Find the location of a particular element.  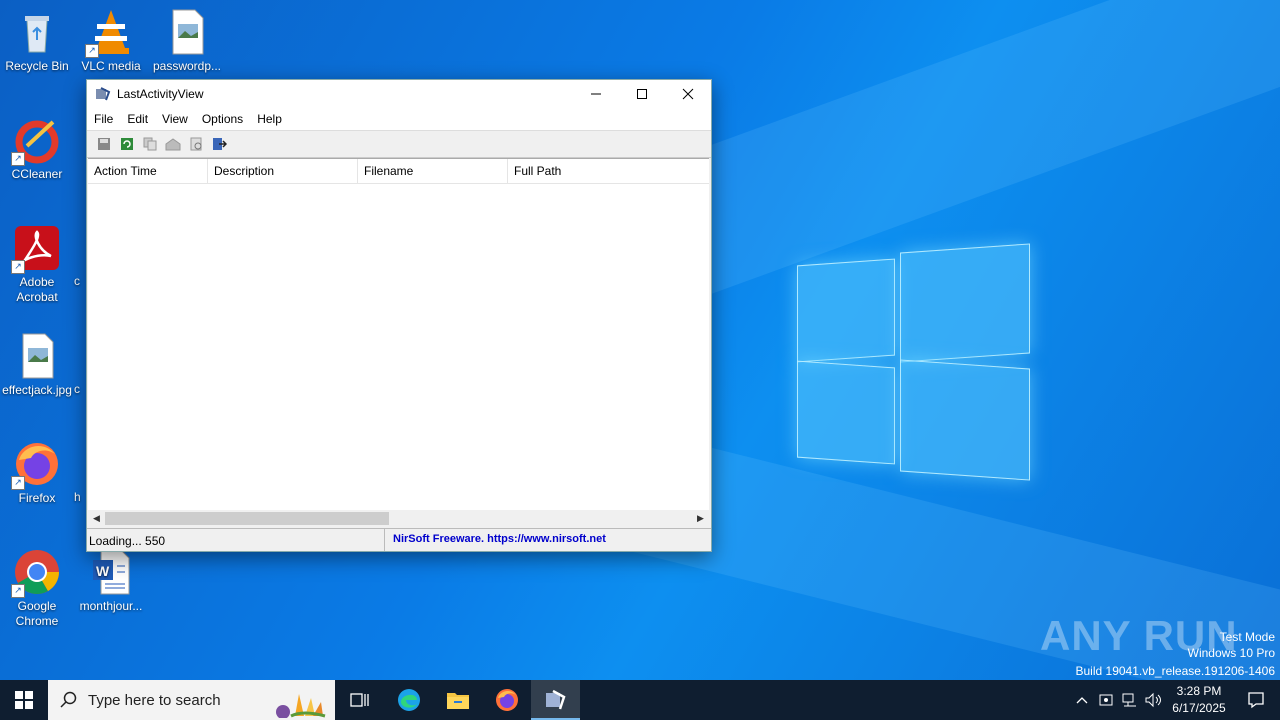

windows-edition-label: Windows 10 Pro is located at coordinates (1231, 653).